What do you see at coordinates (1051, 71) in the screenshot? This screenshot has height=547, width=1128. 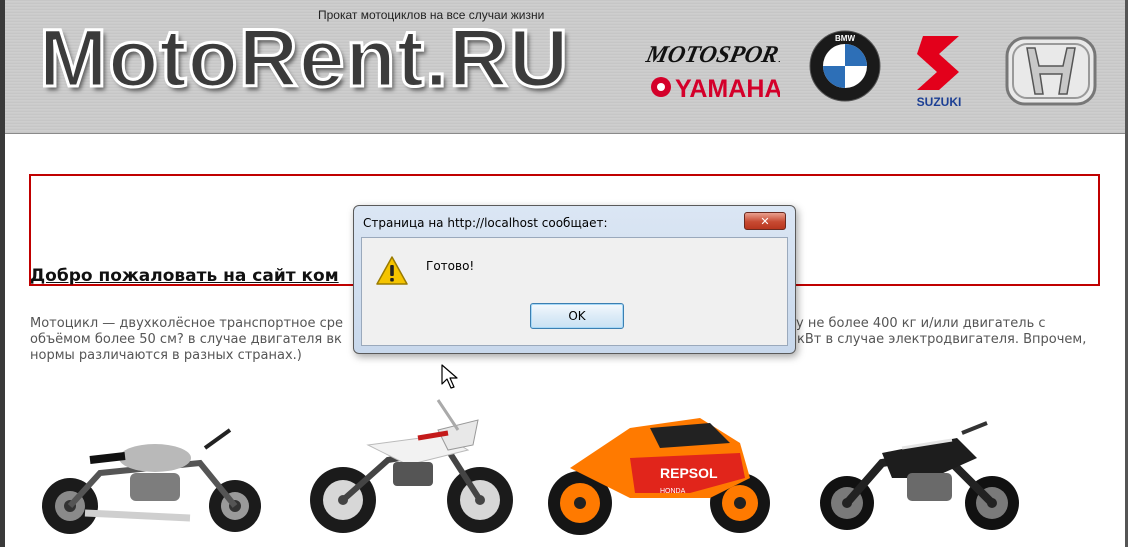 I see `honda-logo` at bounding box center [1051, 71].